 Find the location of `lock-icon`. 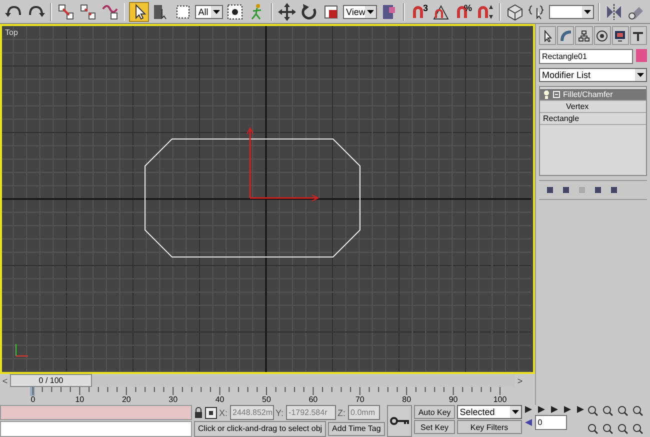

lock-icon is located at coordinates (198, 412).